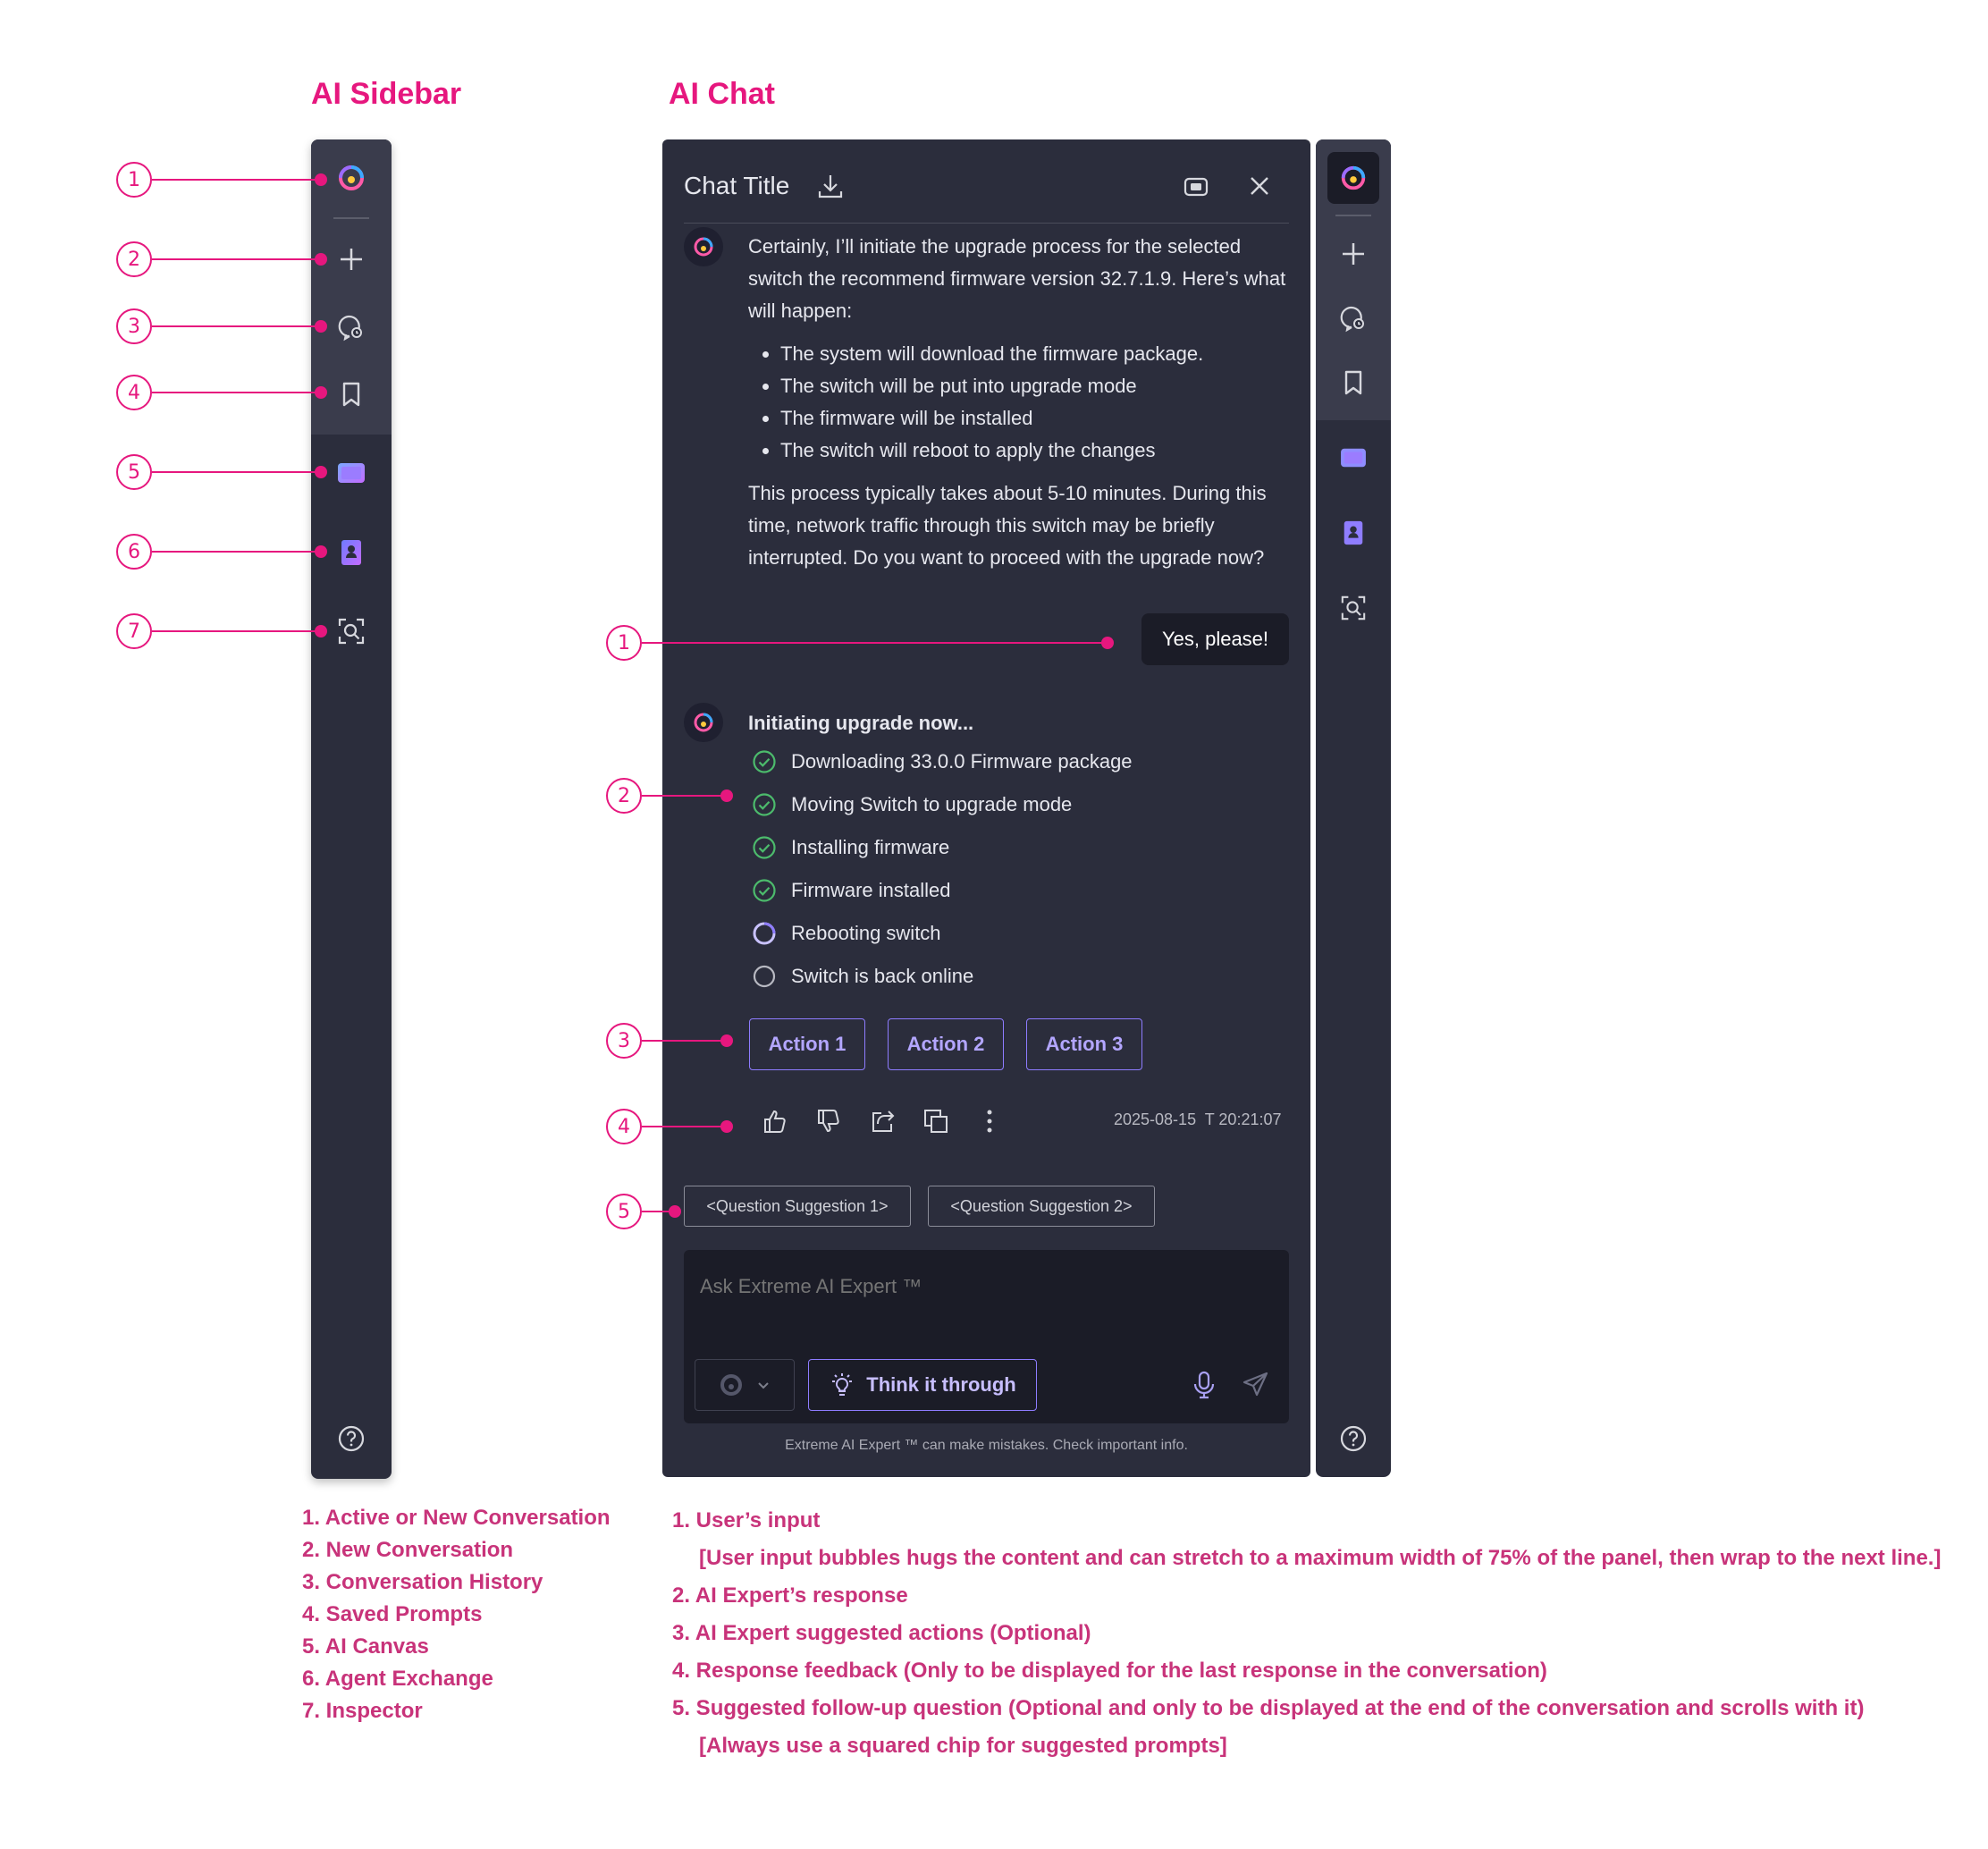  What do you see at coordinates (134, 393) in the screenshot?
I see `sidebar-marker-4: 4` at bounding box center [134, 393].